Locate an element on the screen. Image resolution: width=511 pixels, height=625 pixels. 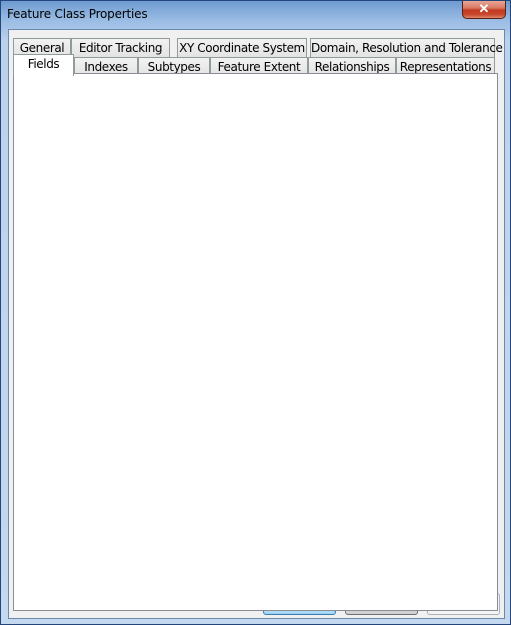
title-bar: Feature Class Properties ✕ is located at coordinates (255, 15).